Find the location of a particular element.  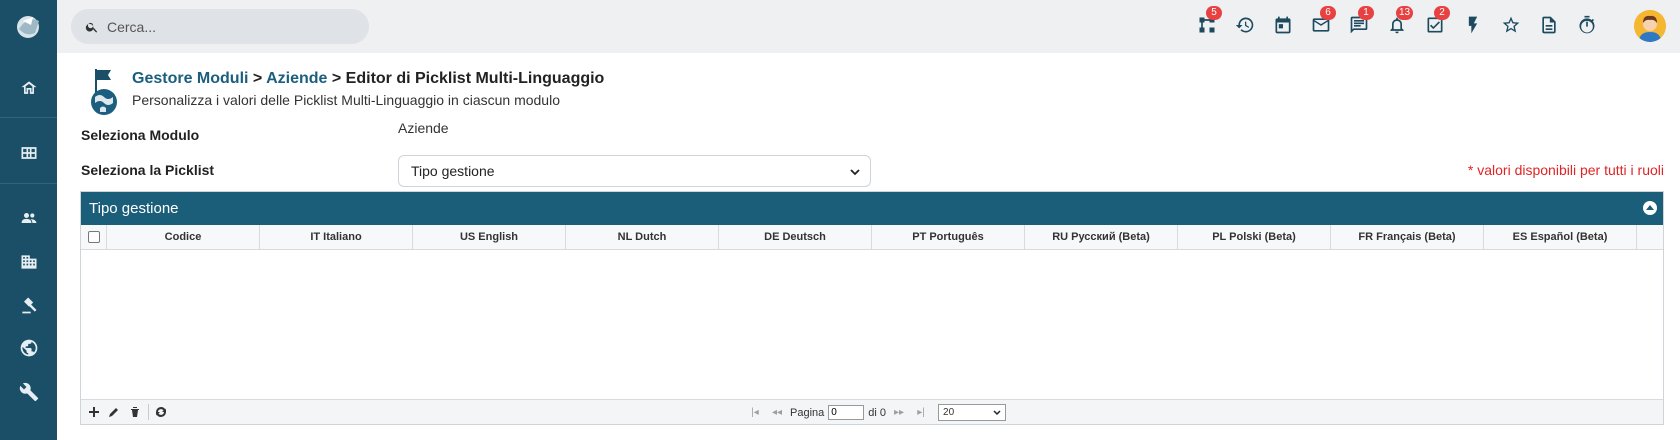

multilanguage-flag-icon is located at coordinates (104, 92).